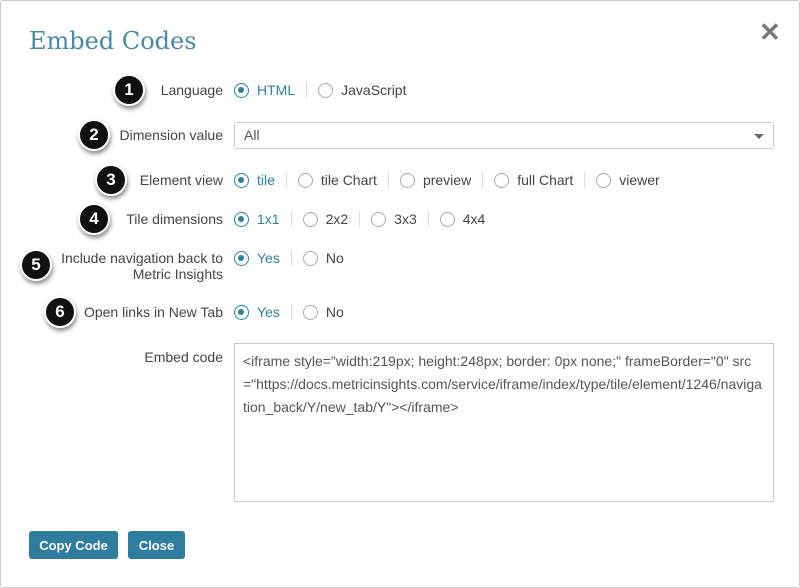  What do you see at coordinates (394, 219) in the screenshot?
I see `radio-3x3: 3x3` at bounding box center [394, 219].